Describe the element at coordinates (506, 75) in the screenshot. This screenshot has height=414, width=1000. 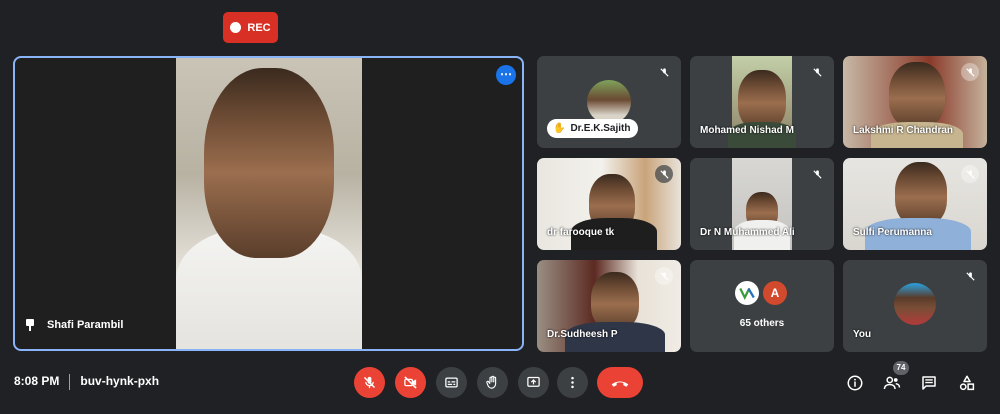
I see `more-options-icon: ⋯` at that location.